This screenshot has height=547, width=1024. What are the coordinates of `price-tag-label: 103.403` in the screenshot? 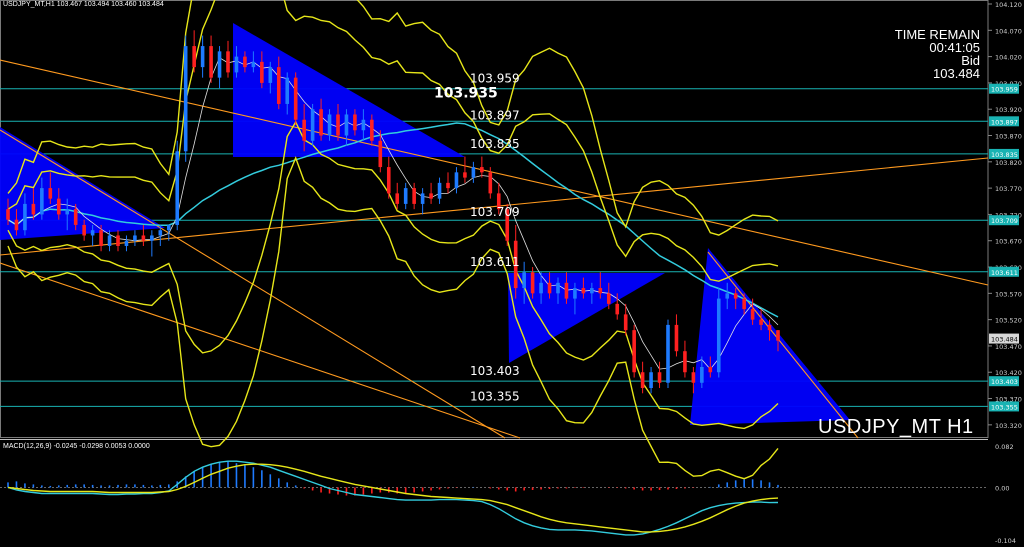 It's located at (1004, 382).